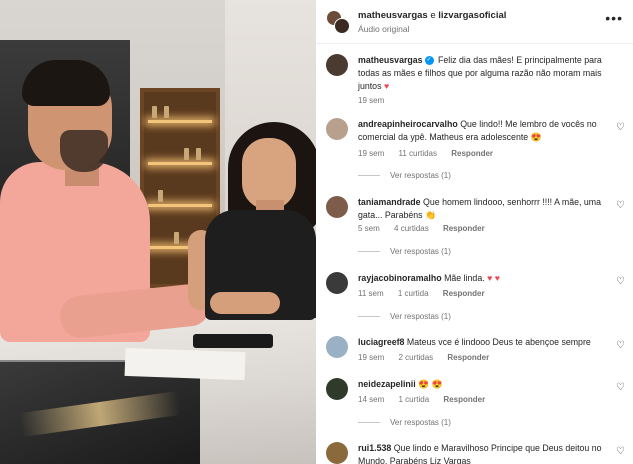 This screenshot has width=633, height=464. I want to click on comment-time: 14 sem, so click(371, 399).